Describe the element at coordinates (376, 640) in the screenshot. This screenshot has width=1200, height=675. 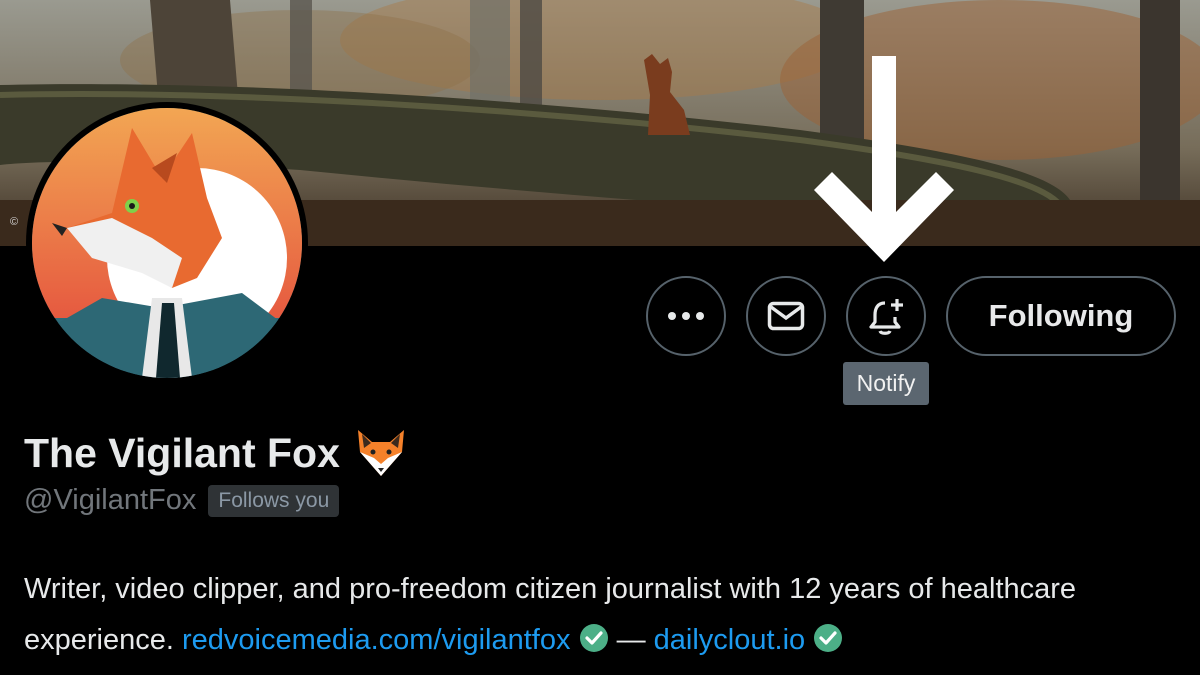
I see `bio-link-redvoicemedia: redvoicemedia.com/vigilantfox` at that location.